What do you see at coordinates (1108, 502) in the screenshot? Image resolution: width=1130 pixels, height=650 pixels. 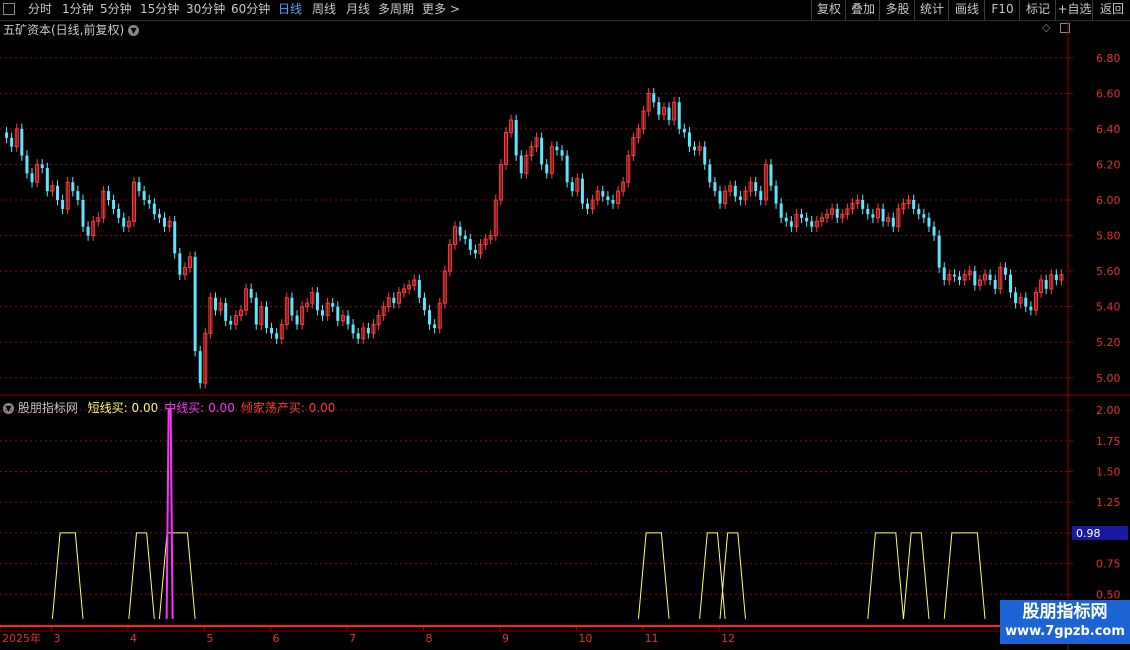 I see `ind-tick-label-3: 1.25` at bounding box center [1108, 502].